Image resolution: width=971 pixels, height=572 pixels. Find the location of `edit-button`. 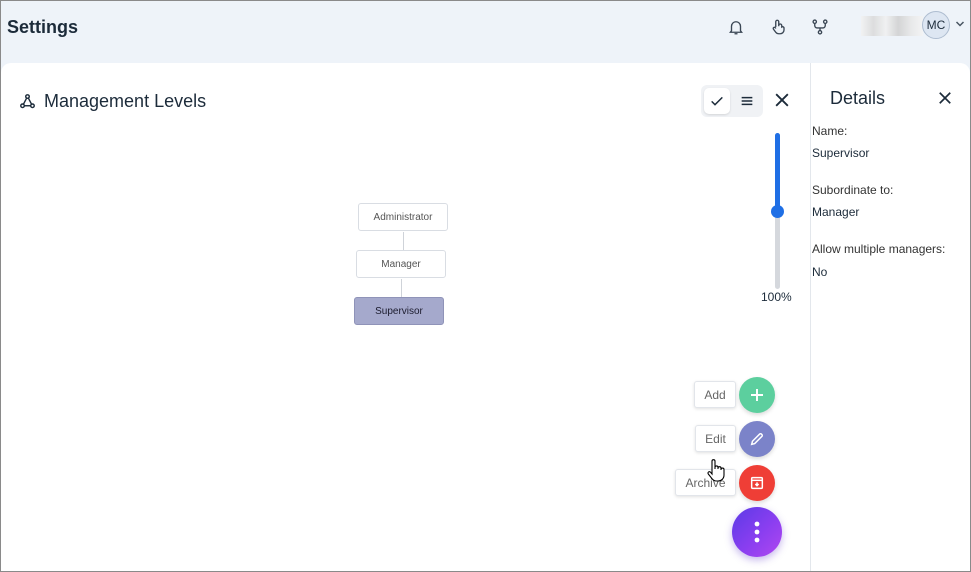

edit-button is located at coordinates (757, 439).